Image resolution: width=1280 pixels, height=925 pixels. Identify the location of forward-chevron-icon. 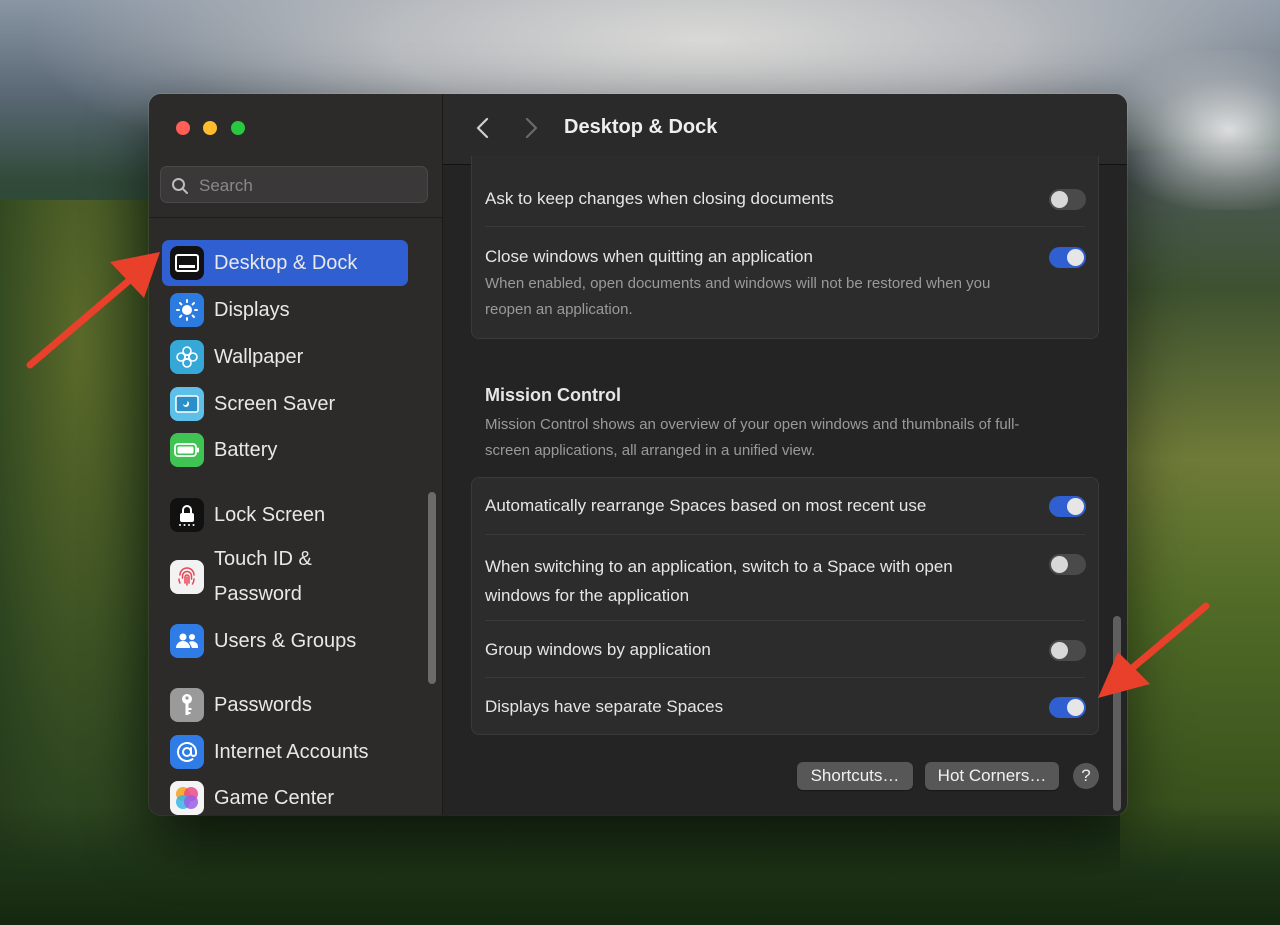
(531, 128).